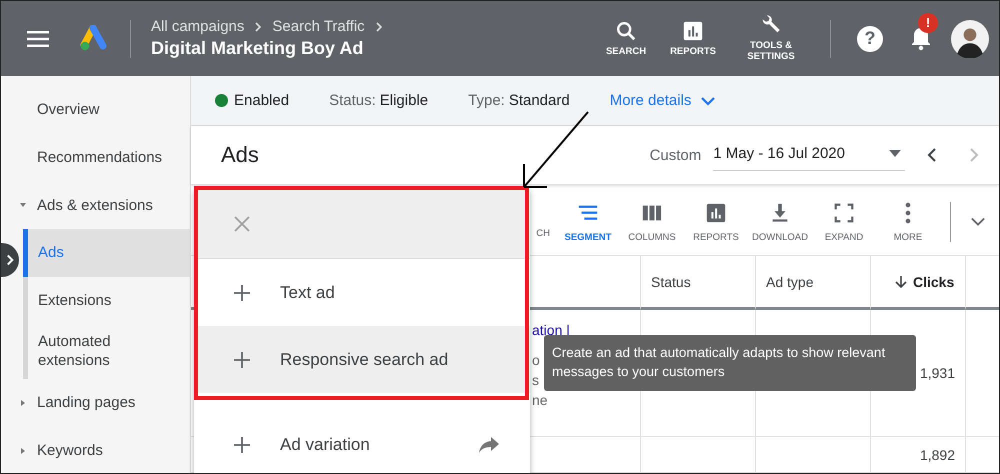 The height and width of the screenshot is (474, 1000). I want to click on dropdown-triangle-icon, so click(895, 153).